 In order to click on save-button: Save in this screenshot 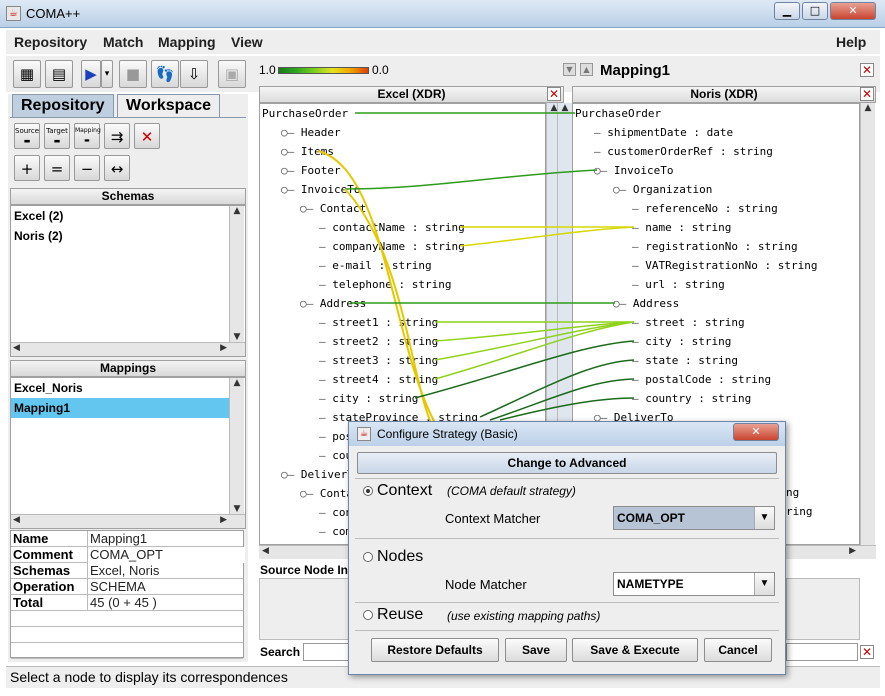, I will do `click(536, 650)`.